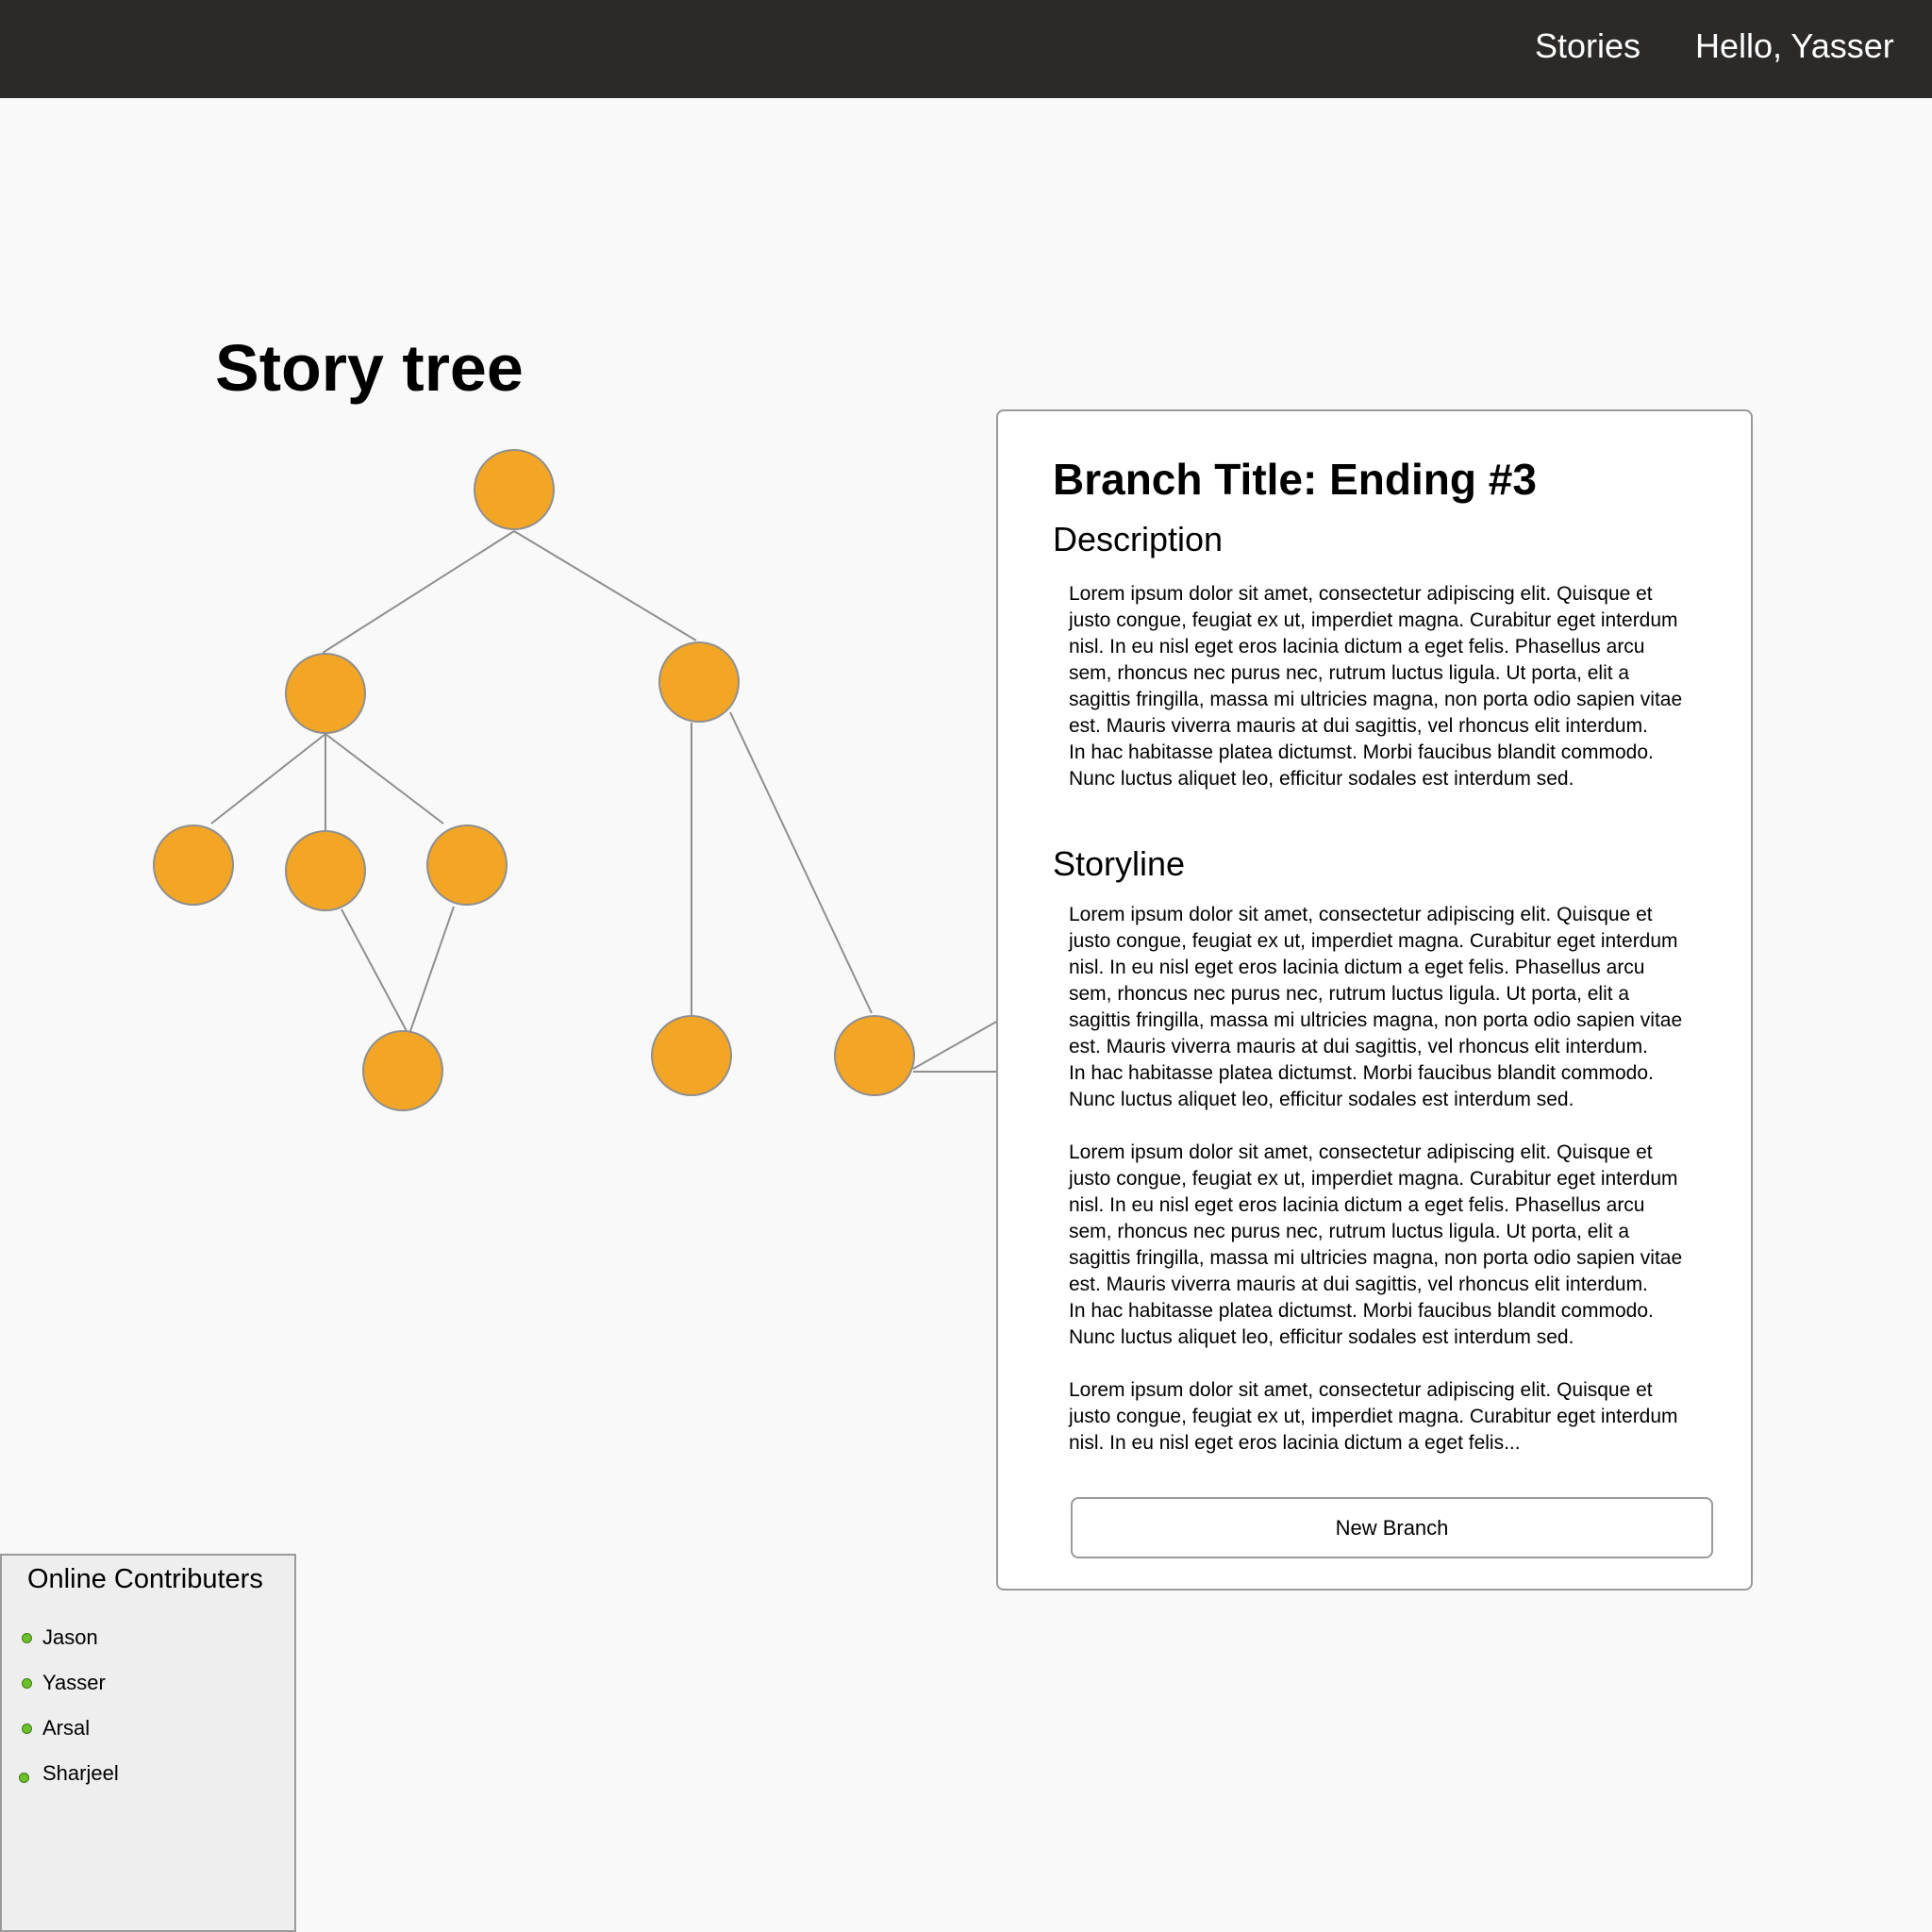 This screenshot has width=1932, height=1932. I want to click on contributor-name: Yasser, so click(74, 1682).